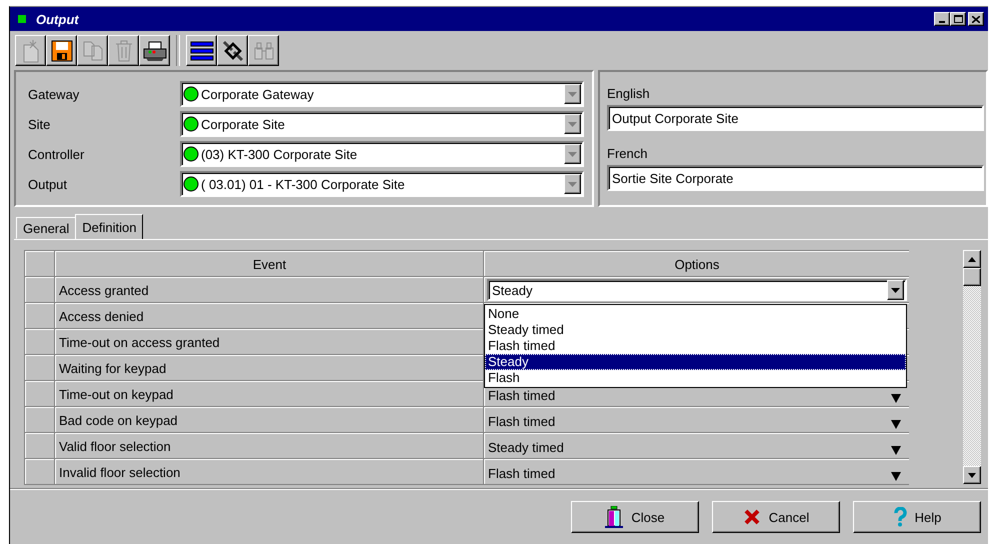 Image resolution: width=990 pixels, height=544 pixels. What do you see at coordinates (697, 290) in the screenshot?
I see `option-select-field: Steady` at bounding box center [697, 290].